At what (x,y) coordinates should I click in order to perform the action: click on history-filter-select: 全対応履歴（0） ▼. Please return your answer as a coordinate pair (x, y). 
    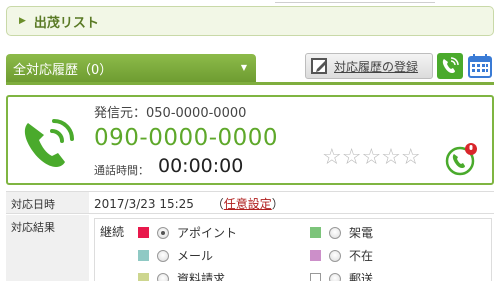
    Looking at the image, I should click on (131, 68).